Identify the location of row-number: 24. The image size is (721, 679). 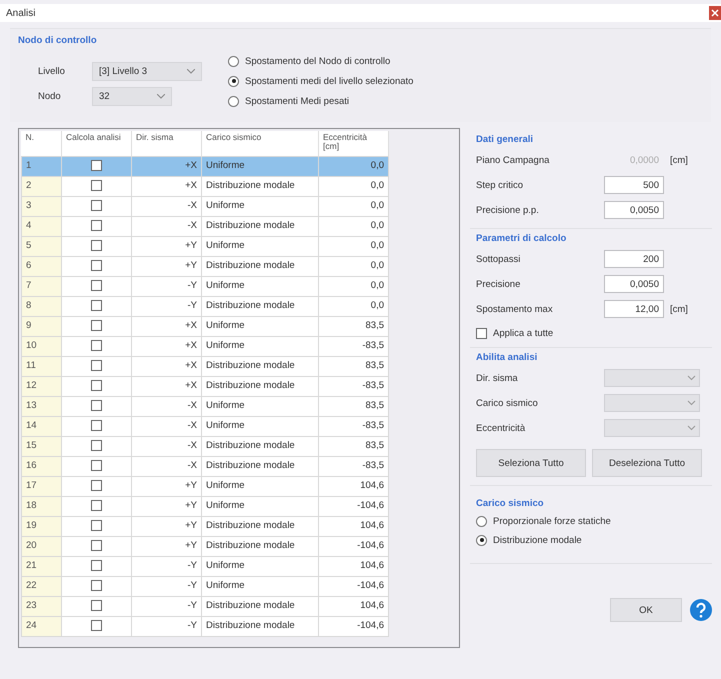
(42, 626).